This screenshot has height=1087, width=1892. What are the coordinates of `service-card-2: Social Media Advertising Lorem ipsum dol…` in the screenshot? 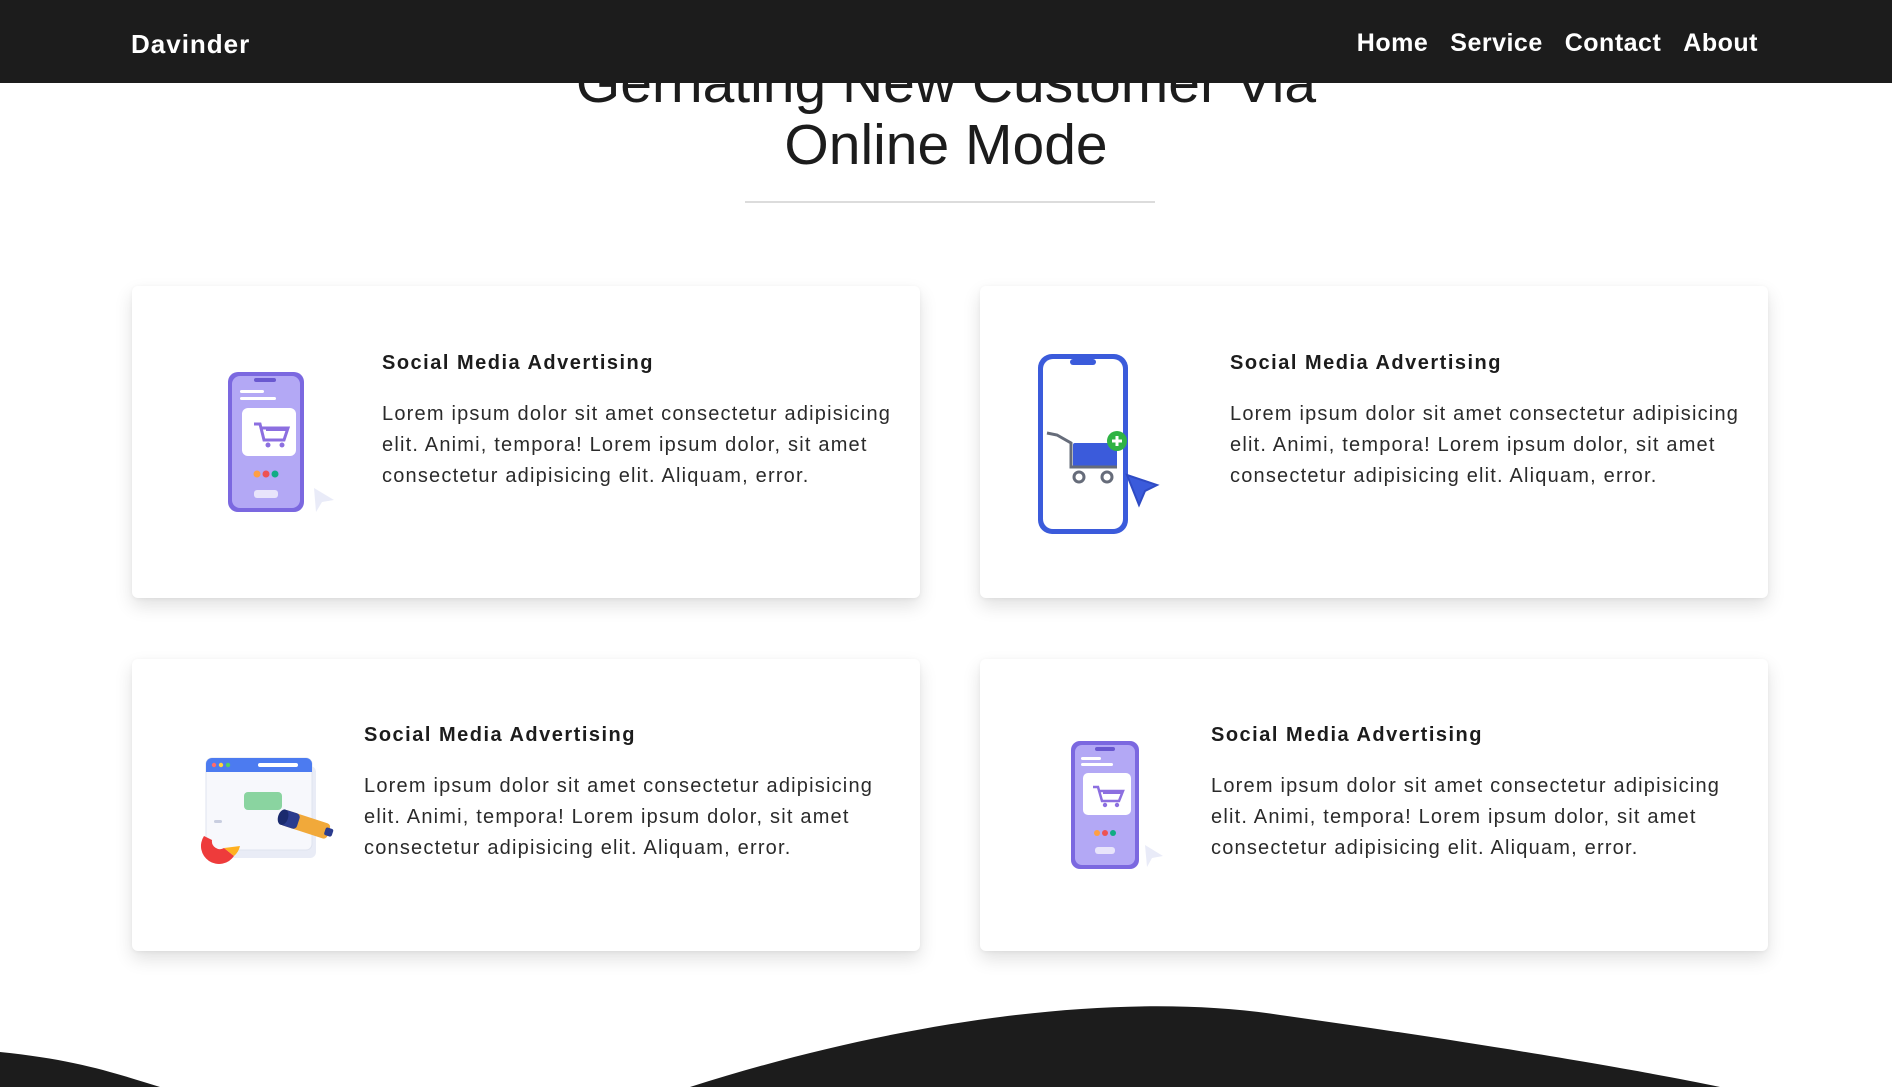 It's located at (1374, 442).